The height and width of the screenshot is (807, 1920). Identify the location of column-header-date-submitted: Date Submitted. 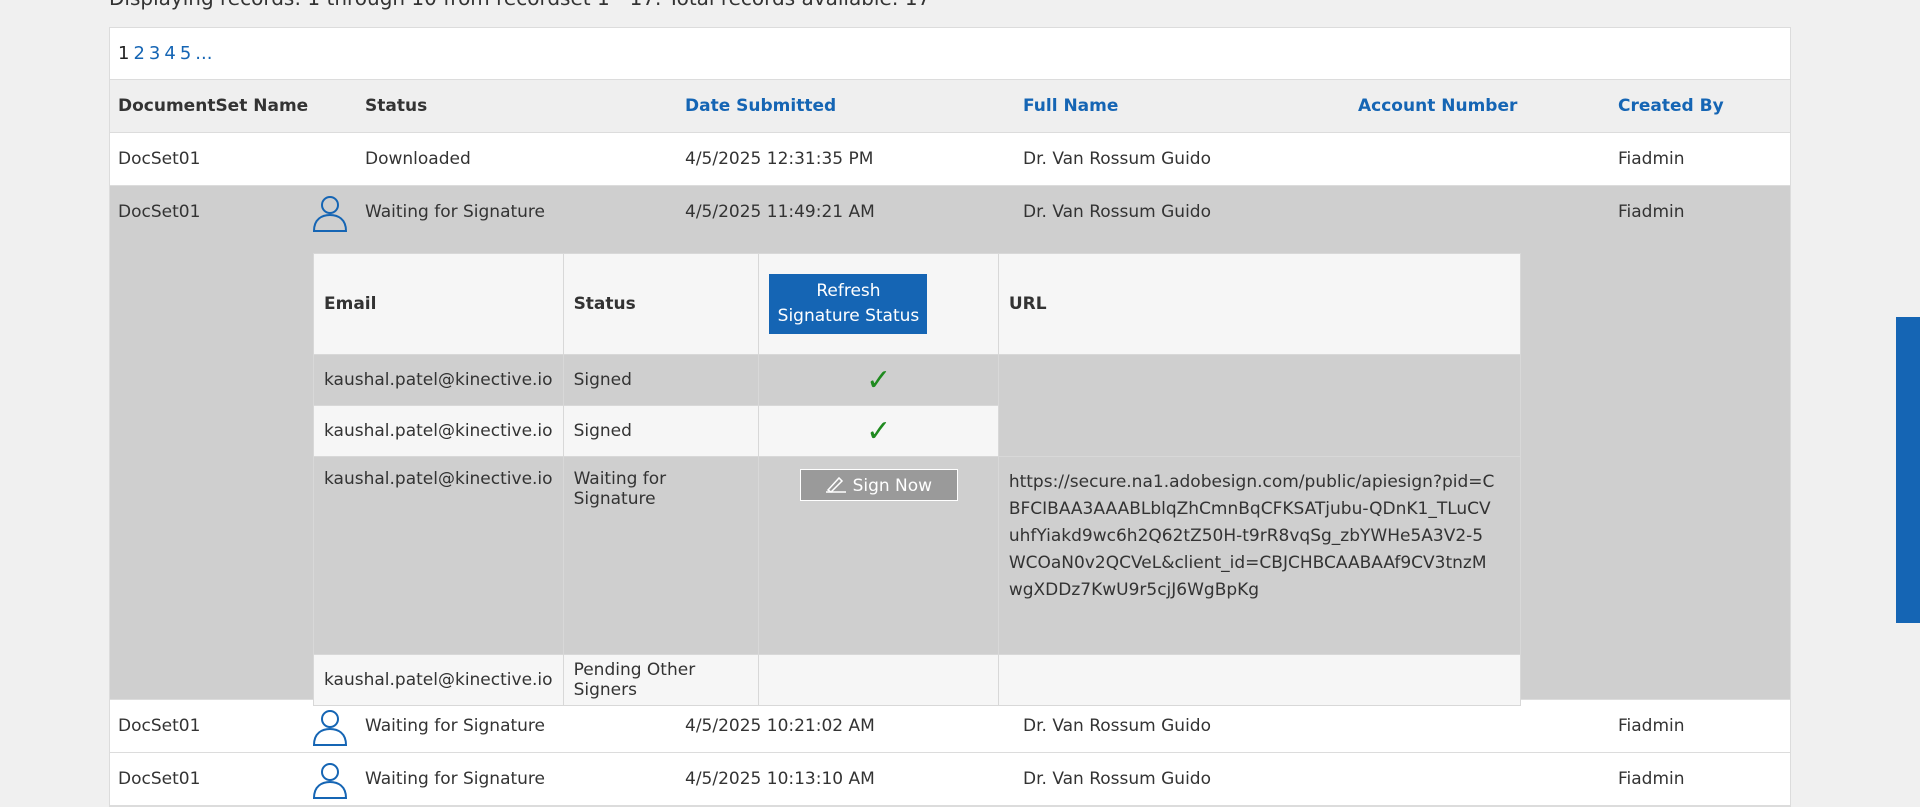
(760, 106).